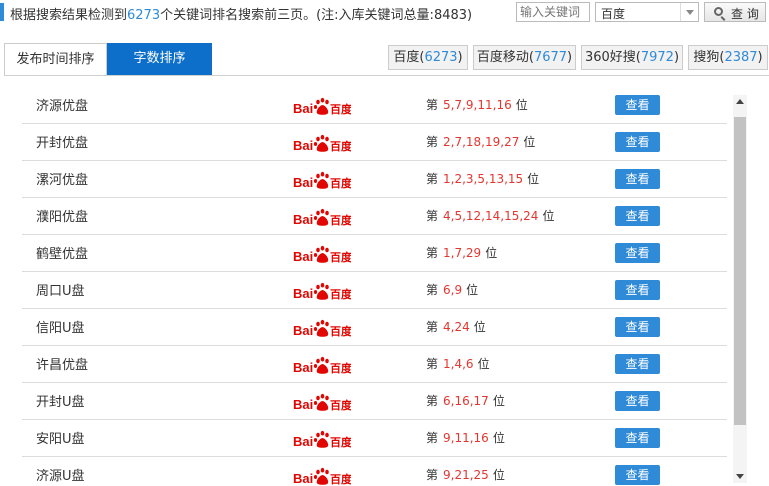 The image size is (769, 486). Describe the element at coordinates (62, 106) in the screenshot. I see `keyword-label: 济源优盘` at that location.